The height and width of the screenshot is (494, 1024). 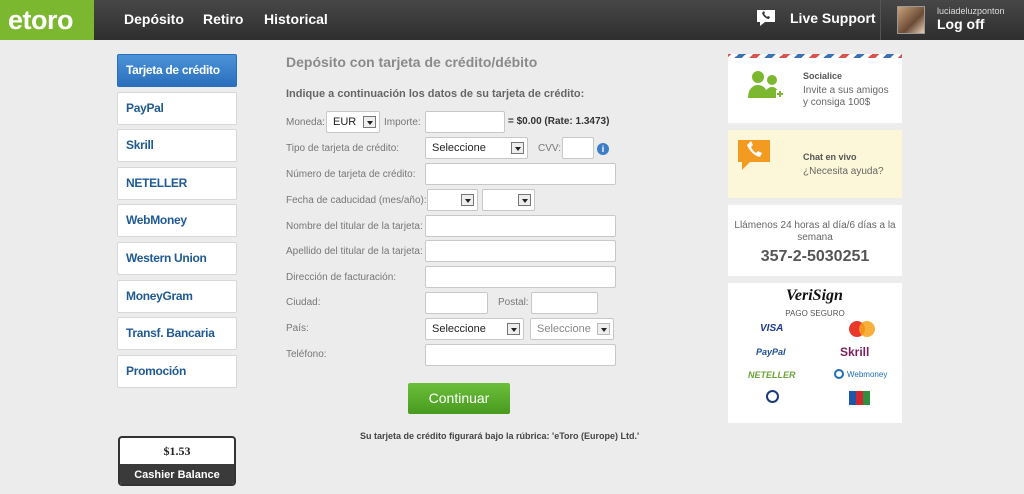 What do you see at coordinates (177, 70) in the screenshot?
I see `sidebar-item-tarjeta: Tarjeta de crédito` at bounding box center [177, 70].